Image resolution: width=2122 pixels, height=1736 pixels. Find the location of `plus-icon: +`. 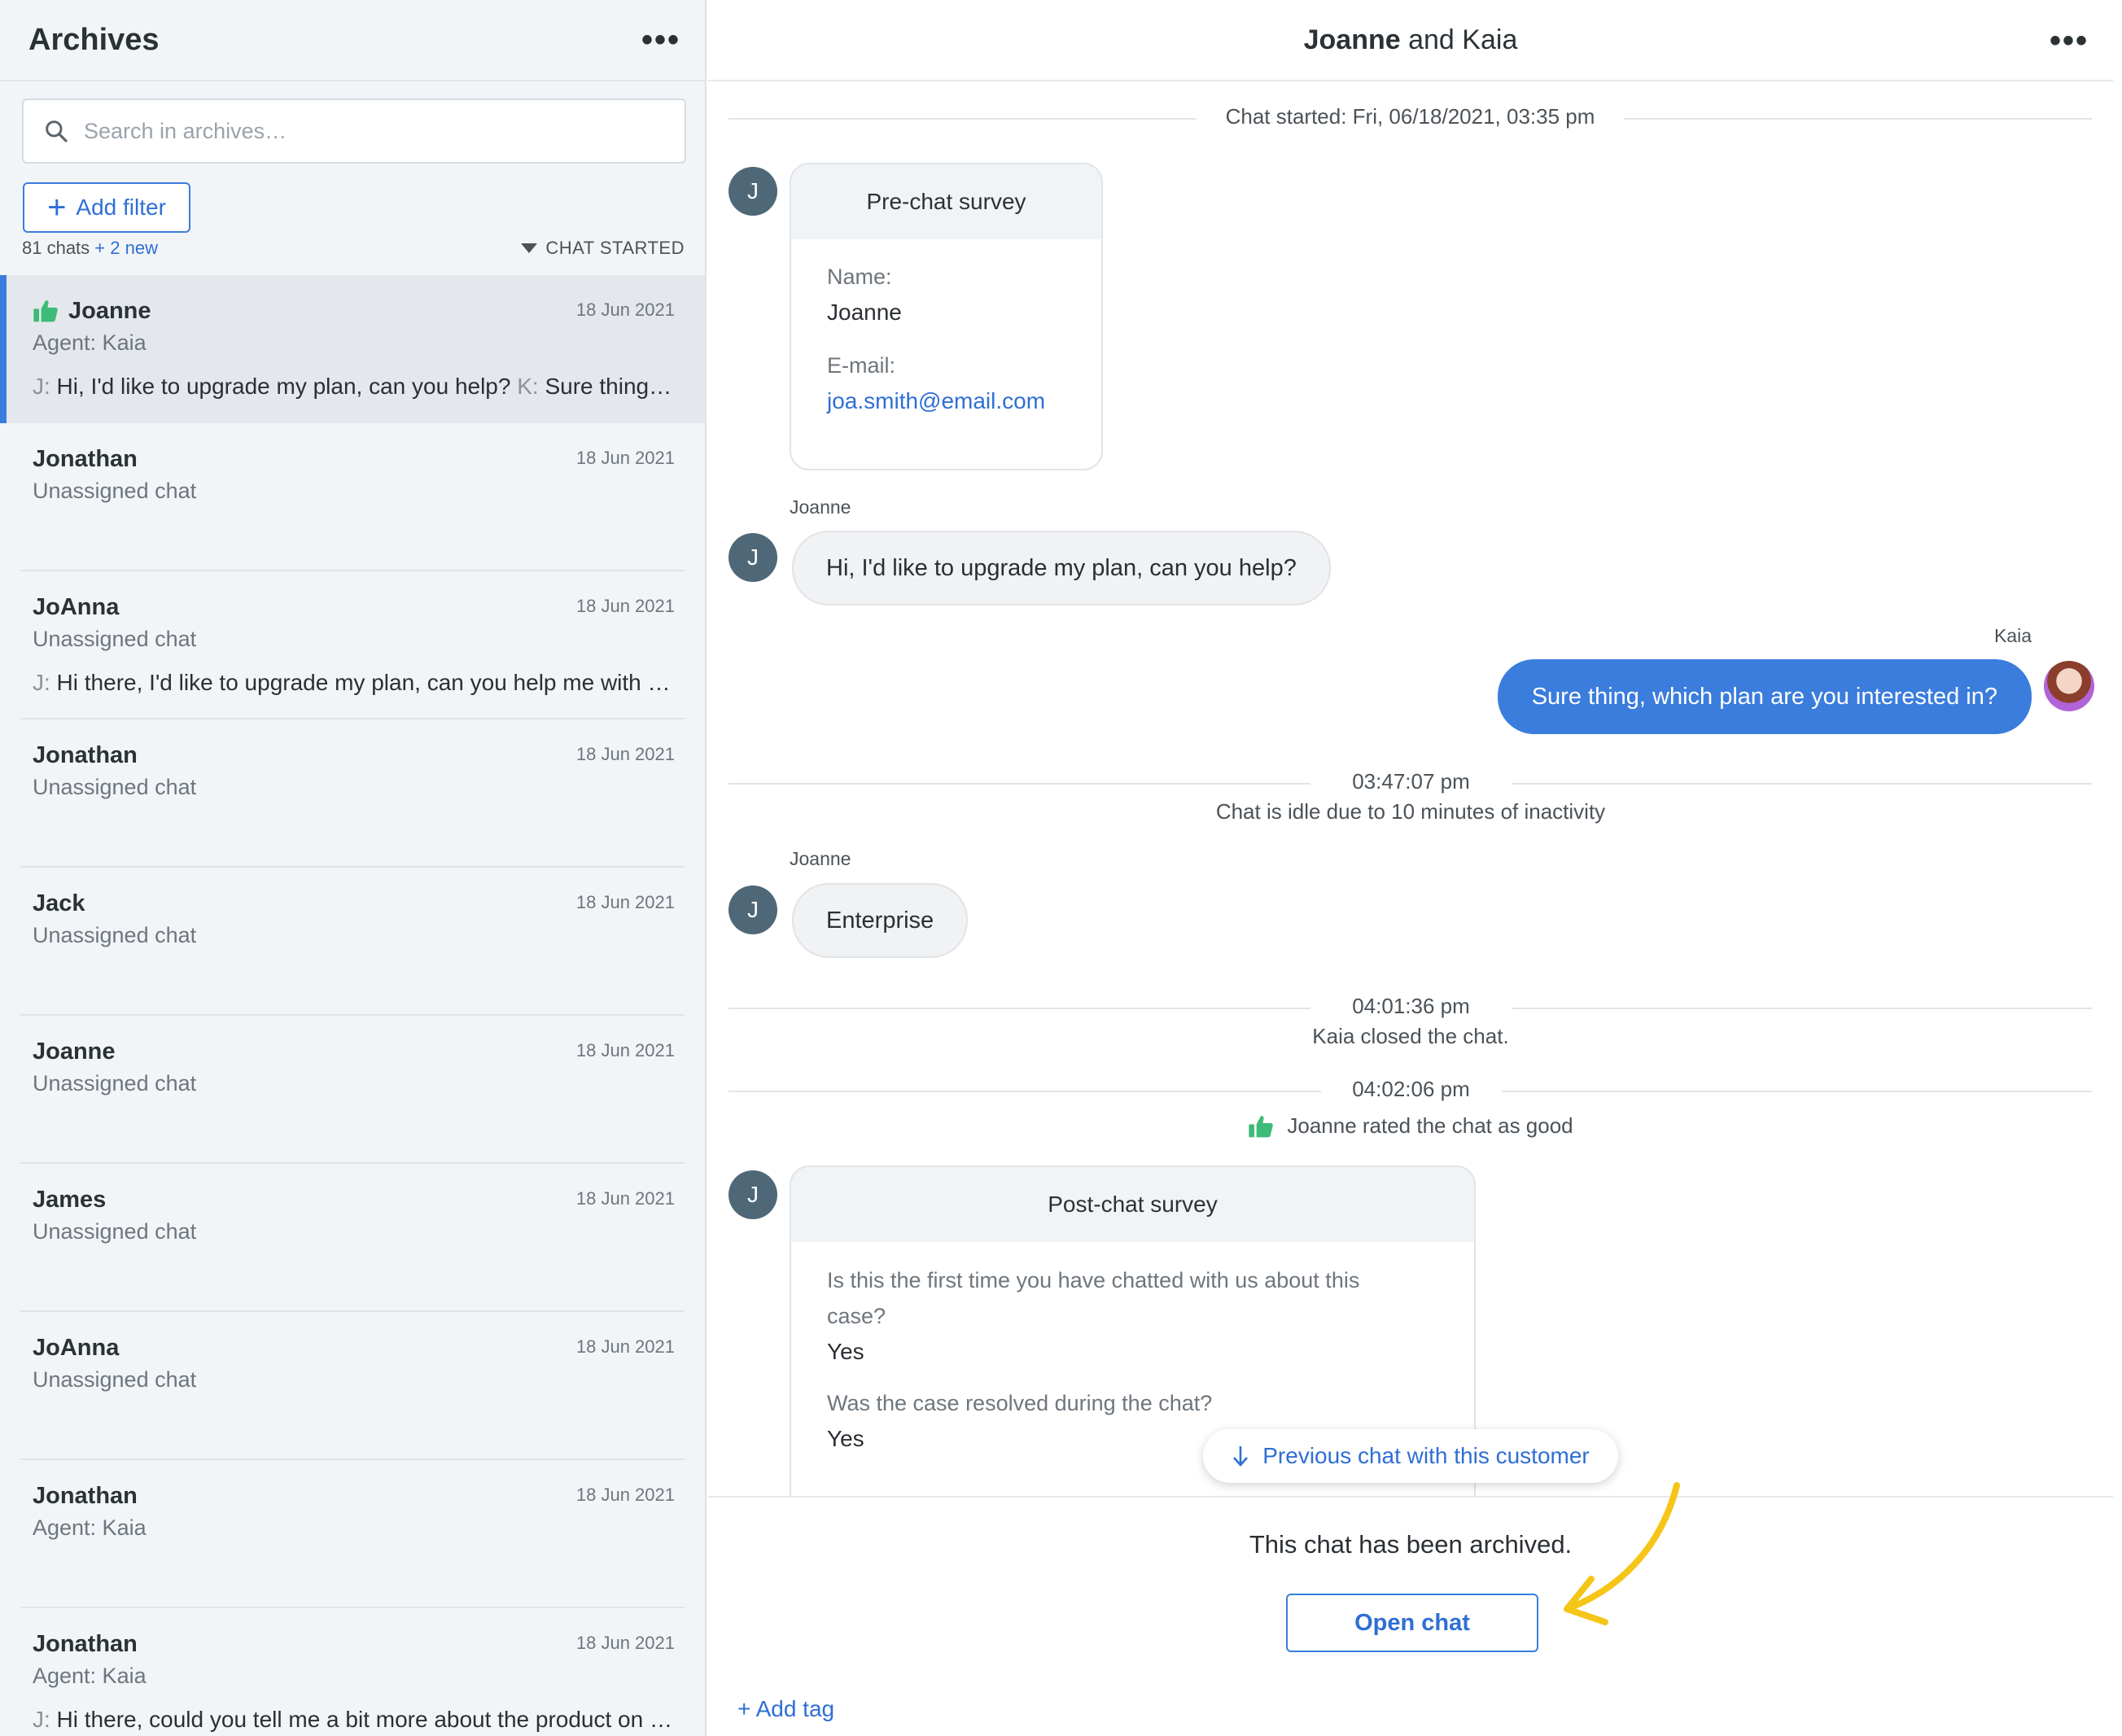

plus-icon: + is located at coordinates (57, 207).